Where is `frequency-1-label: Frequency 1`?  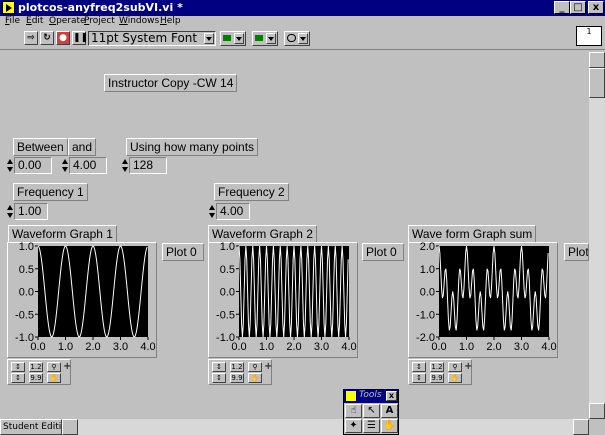 frequency-1-label: Frequency 1 is located at coordinates (50, 192).